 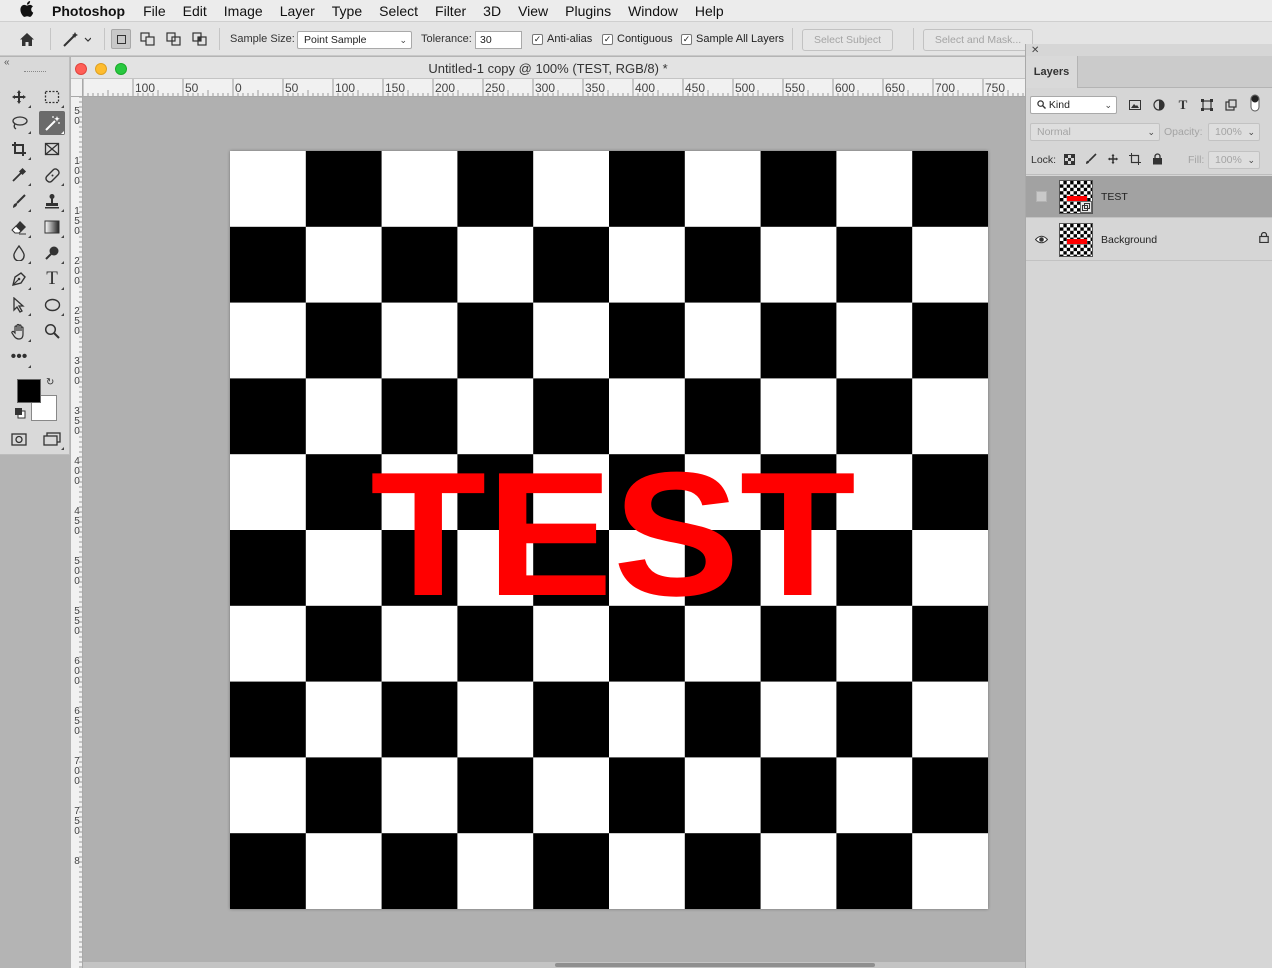 I want to click on pen-tool-icon, so click(x=19, y=279).